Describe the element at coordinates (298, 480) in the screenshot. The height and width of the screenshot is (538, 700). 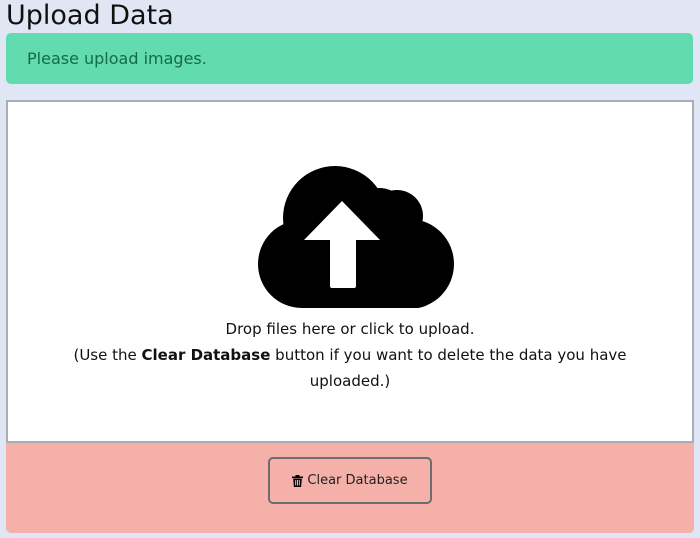
I see `trash-icon` at that location.